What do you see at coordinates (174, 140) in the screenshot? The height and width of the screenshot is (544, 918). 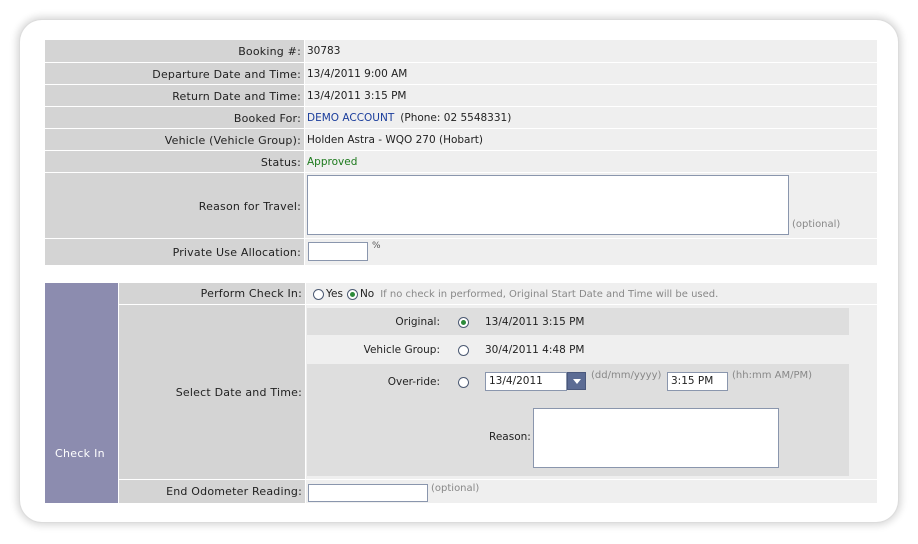 I see `vehicle-label: Vehicle (Vehicle Group):` at bounding box center [174, 140].